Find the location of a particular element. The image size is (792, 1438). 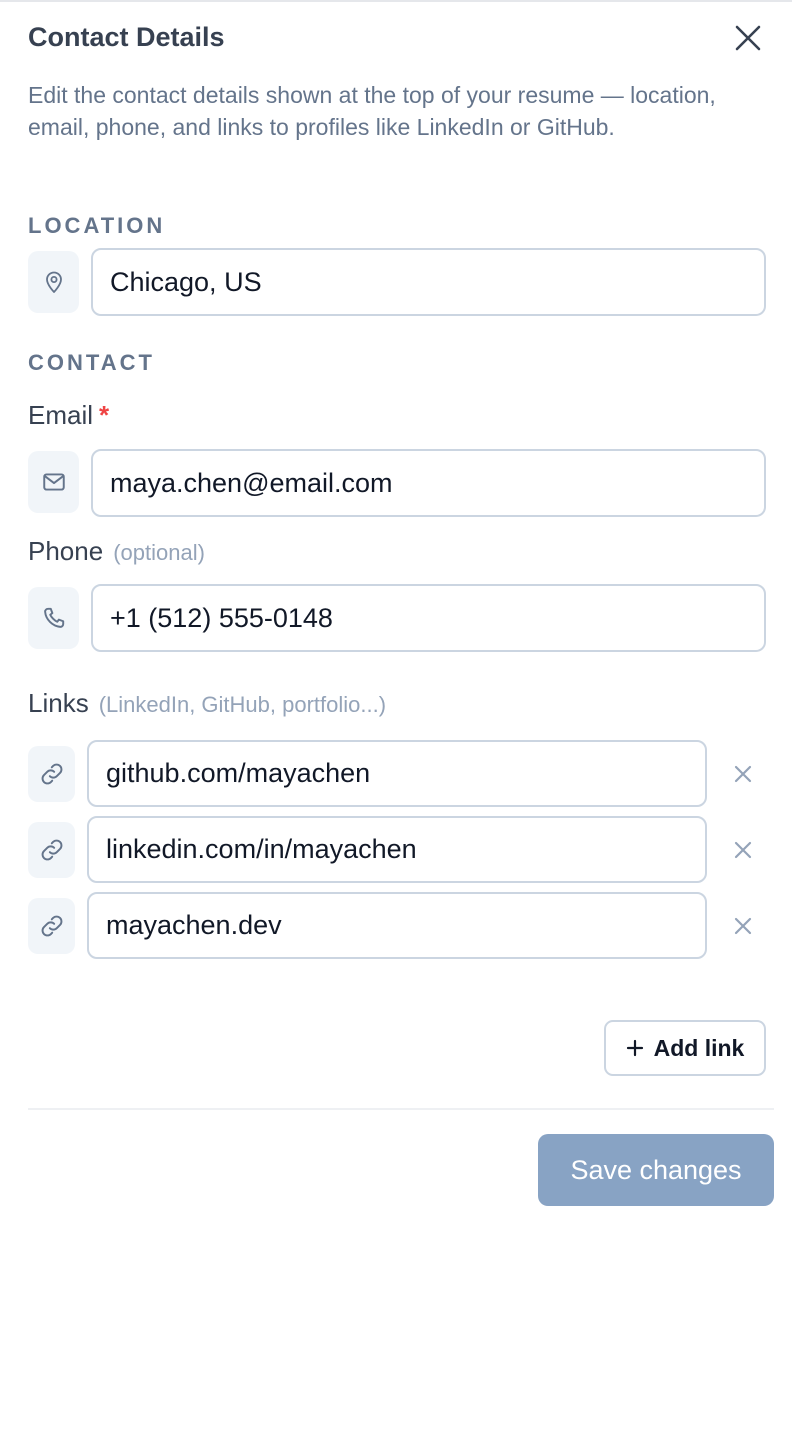

phone-label: Phone (optional) is located at coordinates (116, 551).